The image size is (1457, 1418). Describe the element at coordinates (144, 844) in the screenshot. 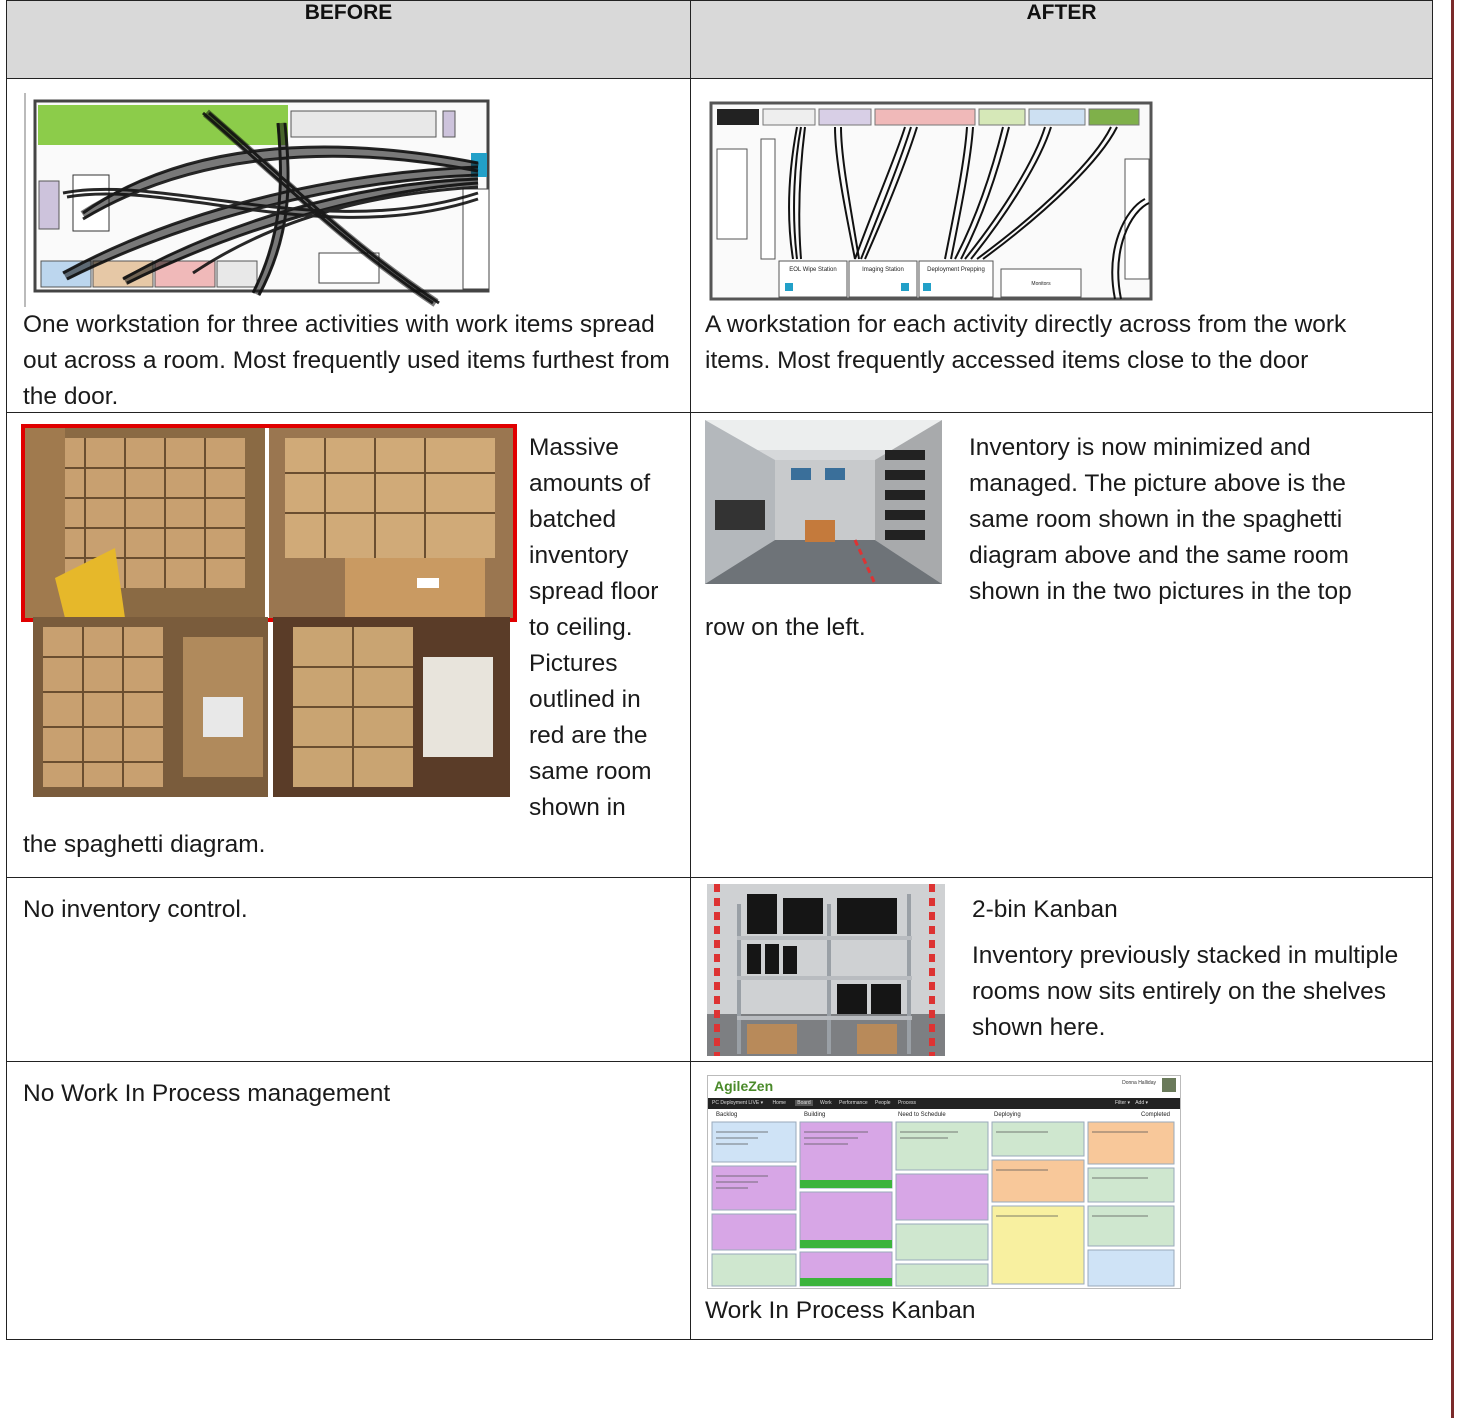

I see `before-tail-text: the spaghetti diagram.` at that location.